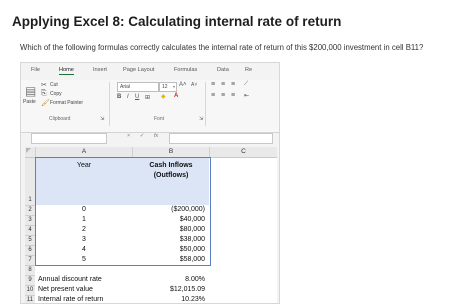 The width and height of the screenshot is (474, 304). I want to click on tab-review: Re, so click(248, 70).